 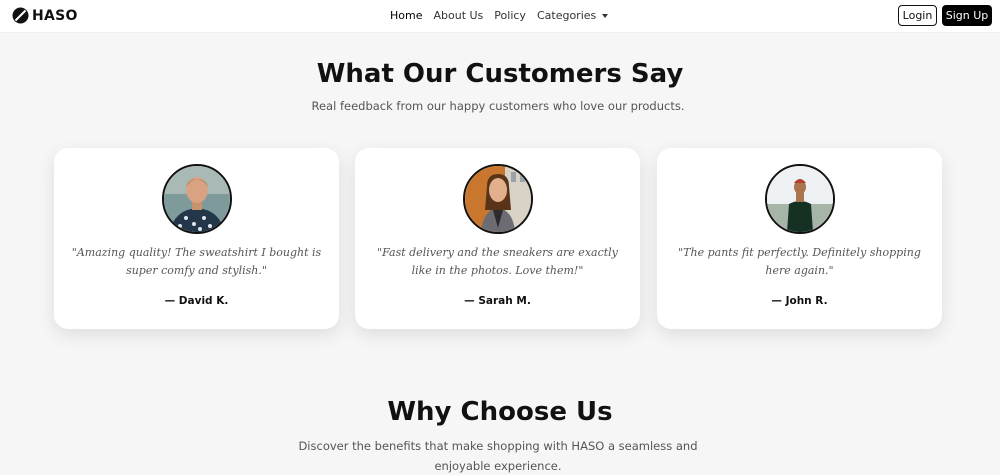 What do you see at coordinates (406, 15) in the screenshot?
I see `nav-link-home: Home` at bounding box center [406, 15].